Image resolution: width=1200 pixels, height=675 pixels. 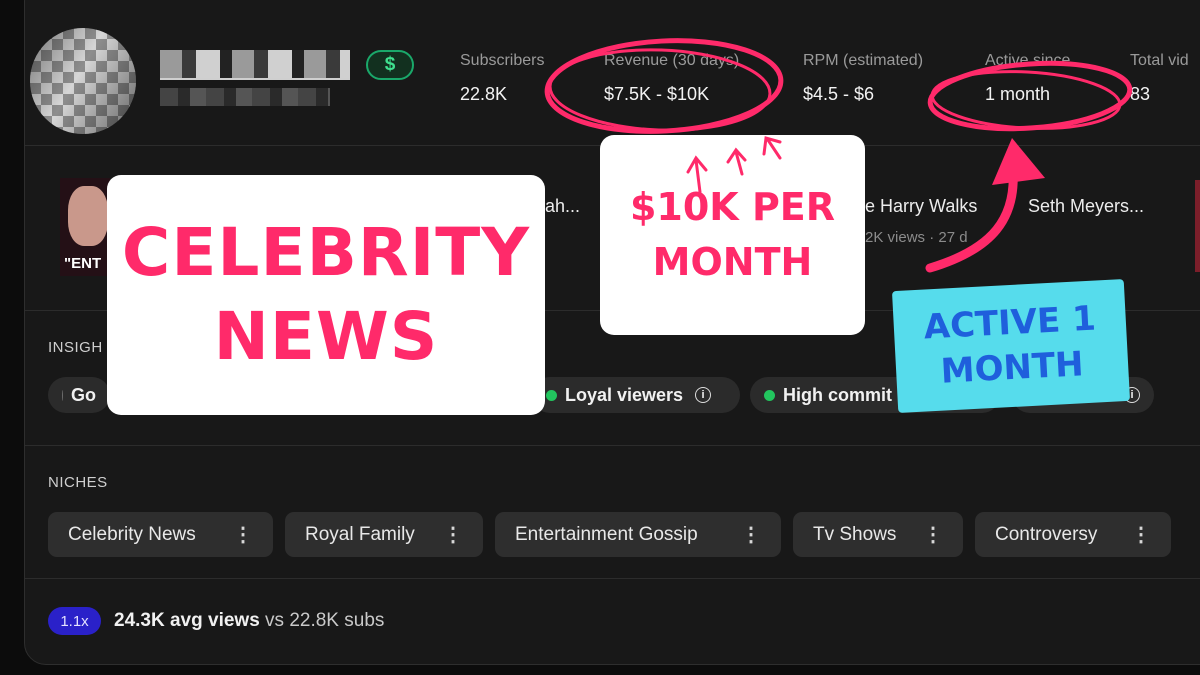 What do you see at coordinates (1018, 161) in the screenshot?
I see `arrow-head-icon` at bounding box center [1018, 161].